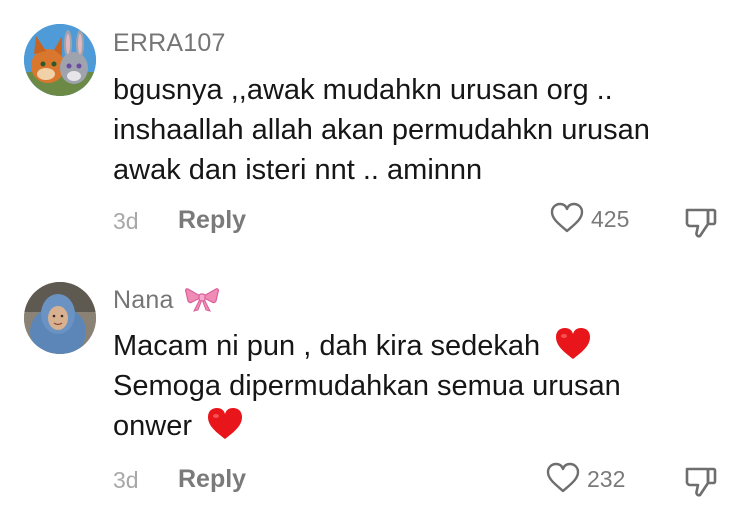  What do you see at coordinates (169, 43) in the screenshot?
I see `comment-username: ERRA107` at bounding box center [169, 43].